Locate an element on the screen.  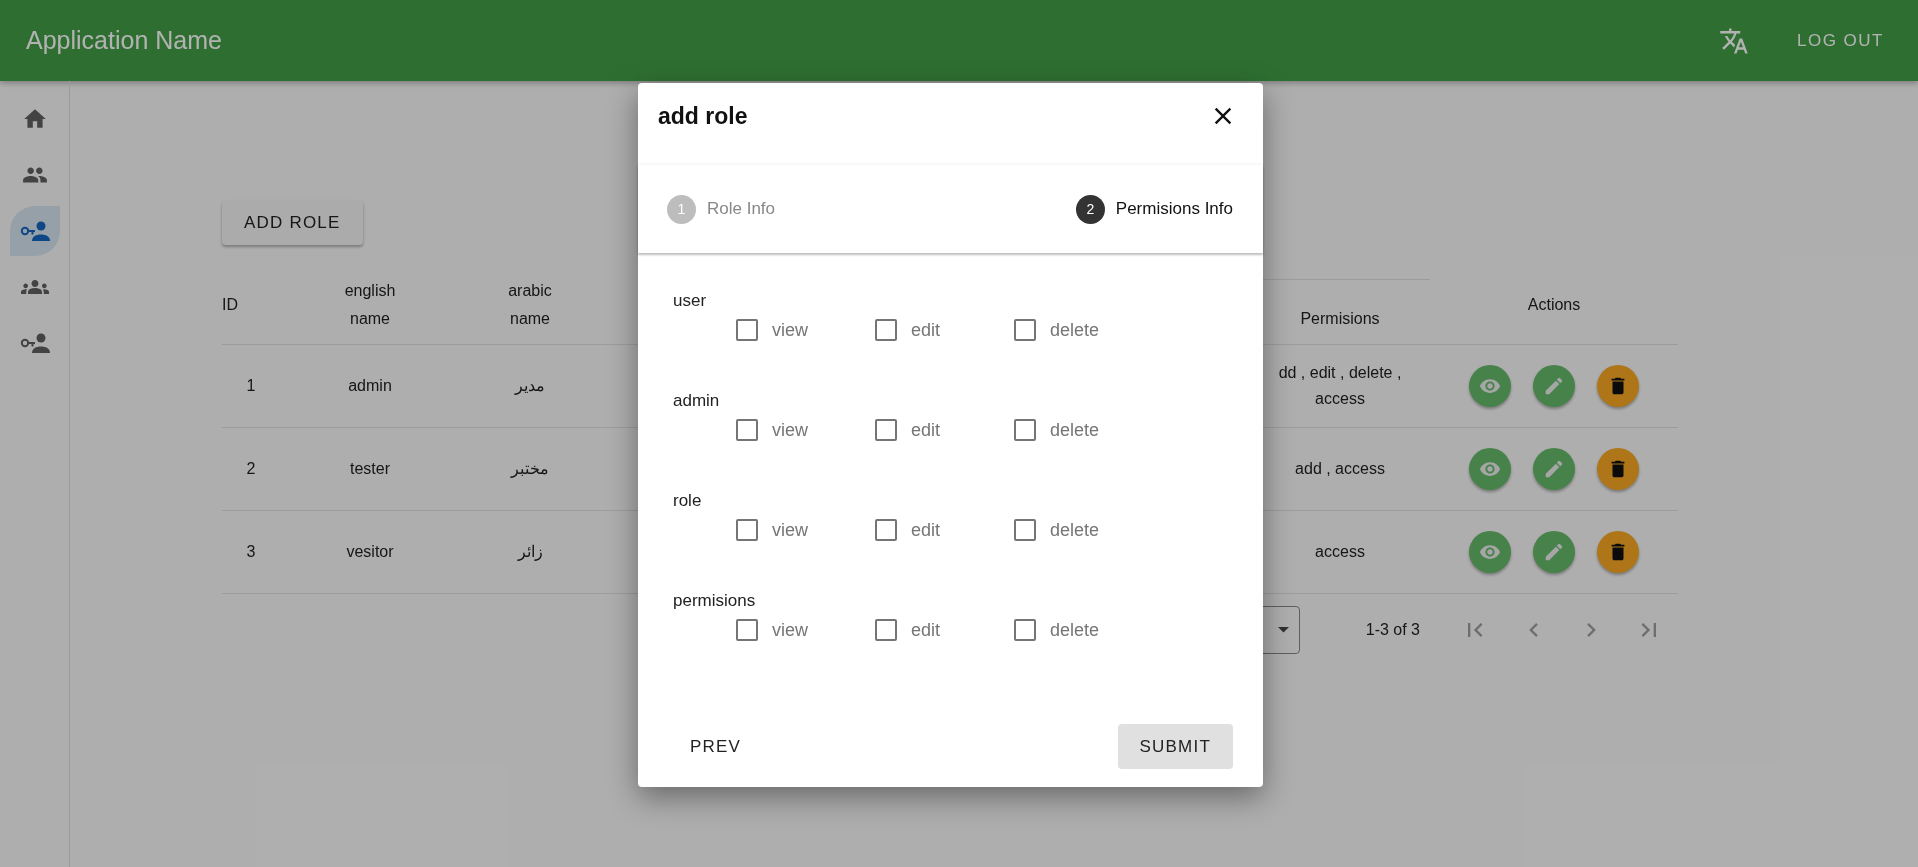
group-label: user is located at coordinates (690, 301).